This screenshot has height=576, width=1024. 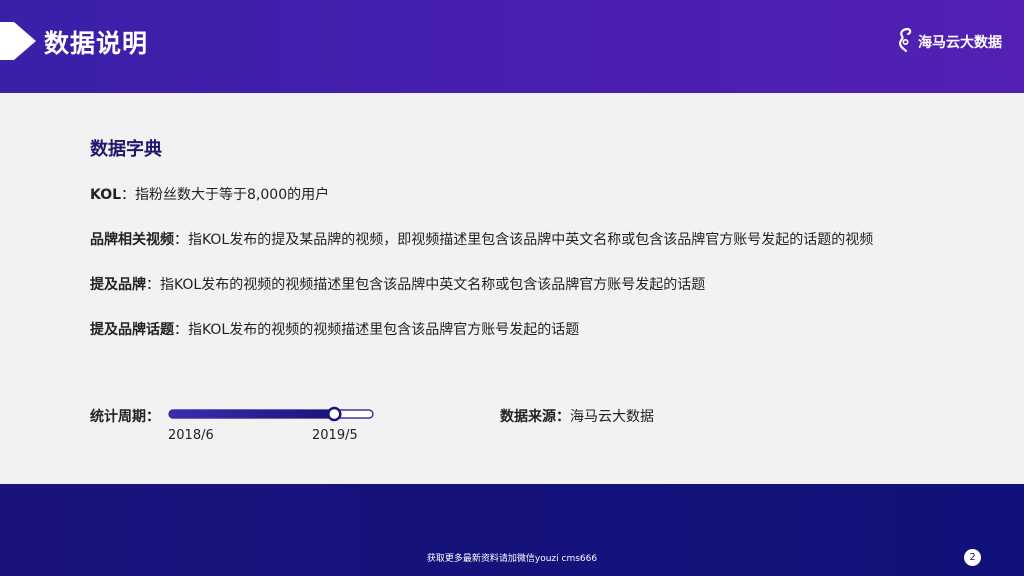 I want to click on page-number-badge: 2, so click(x=972, y=557).